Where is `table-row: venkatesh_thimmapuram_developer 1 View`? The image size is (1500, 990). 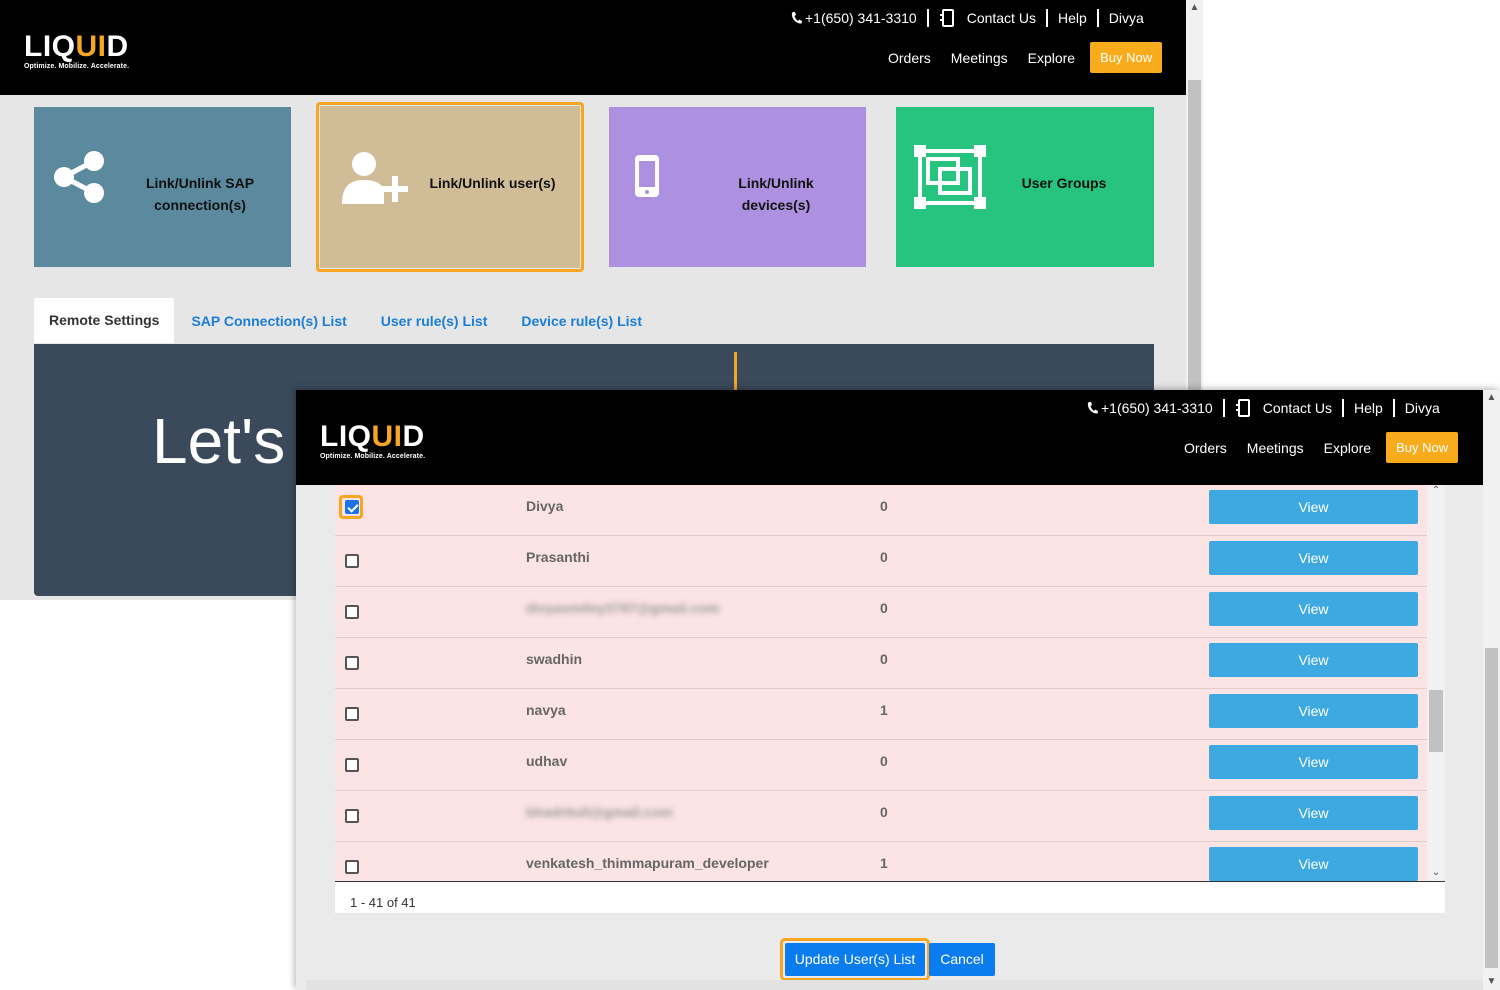 table-row: venkatesh_thimmapuram_developer 1 View is located at coordinates (881, 861).